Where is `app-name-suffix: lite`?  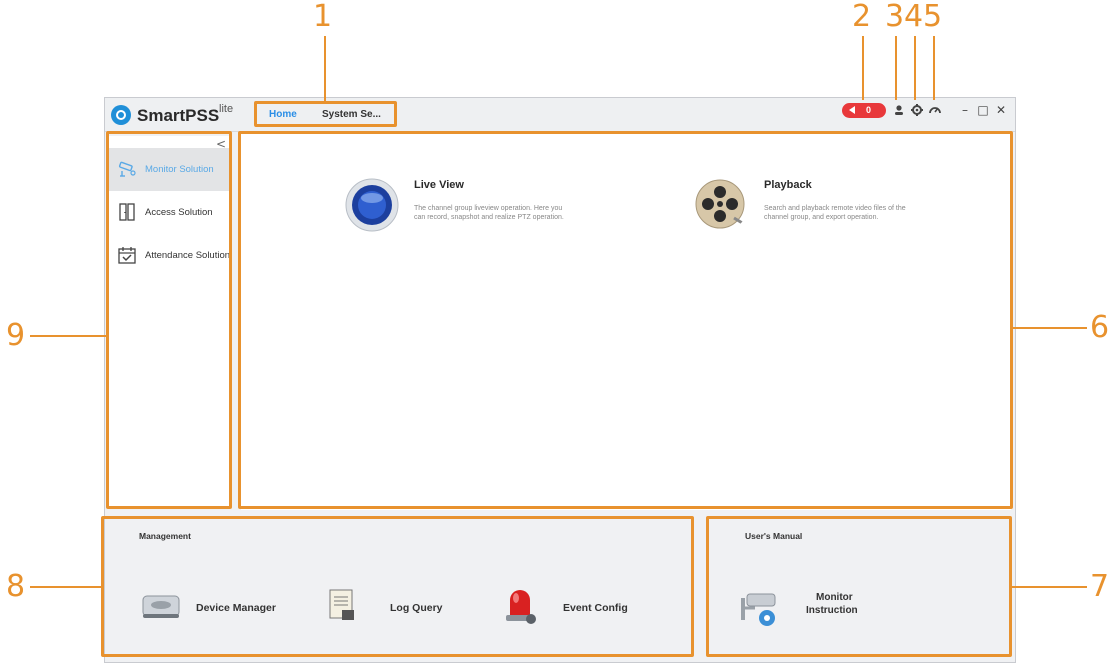
app-name-suffix: lite is located at coordinates (226, 109).